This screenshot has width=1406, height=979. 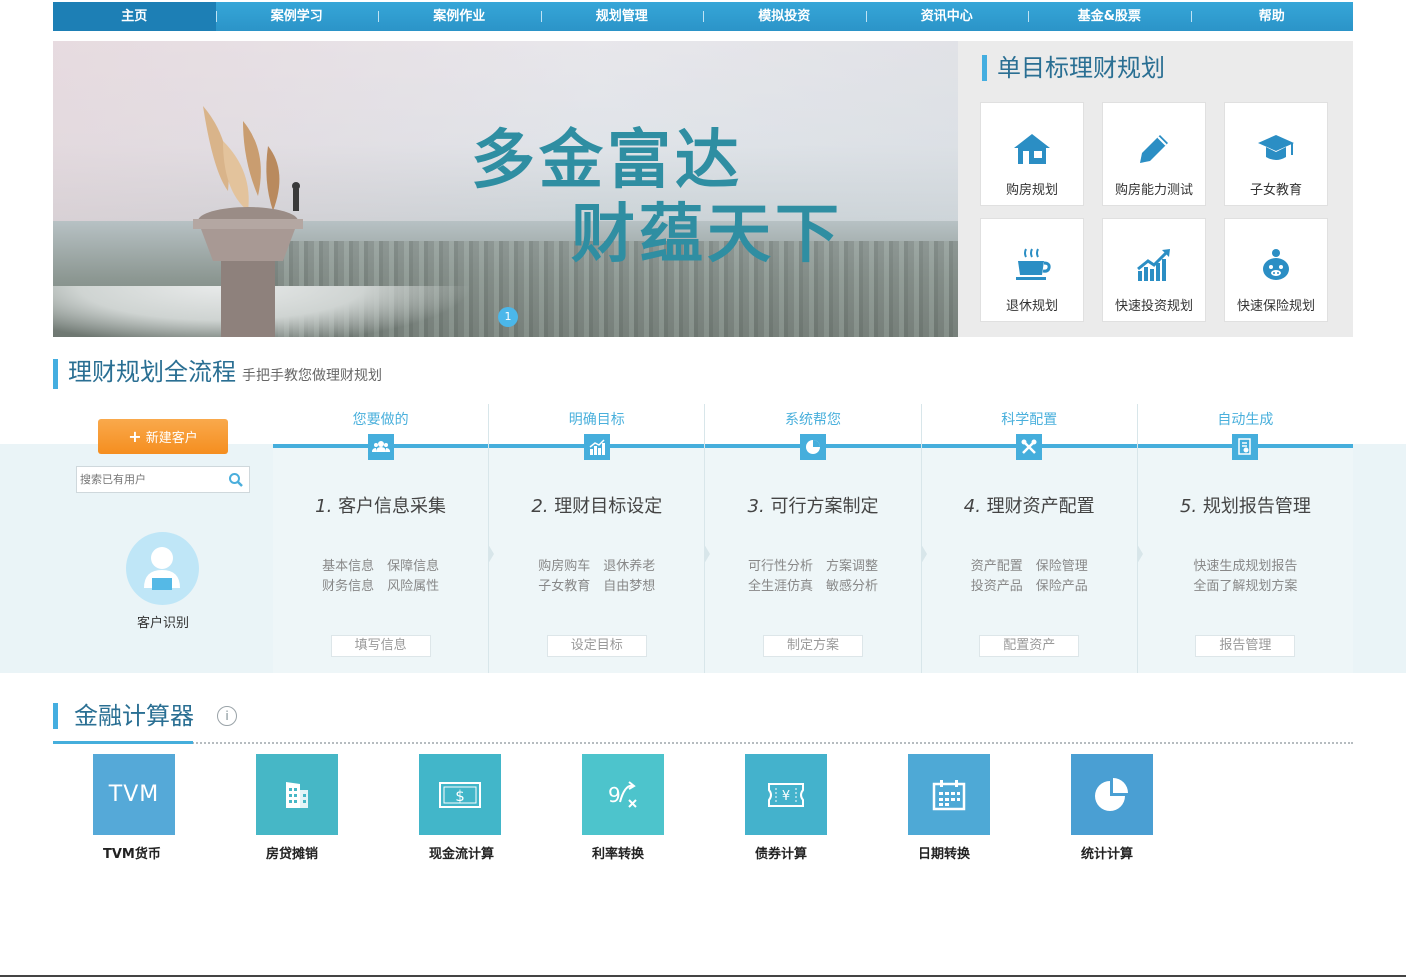 What do you see at coordinates (1276, 147) in the screenshot?
I see `graduation-cap-icon` at bounding box center [1276, 147].